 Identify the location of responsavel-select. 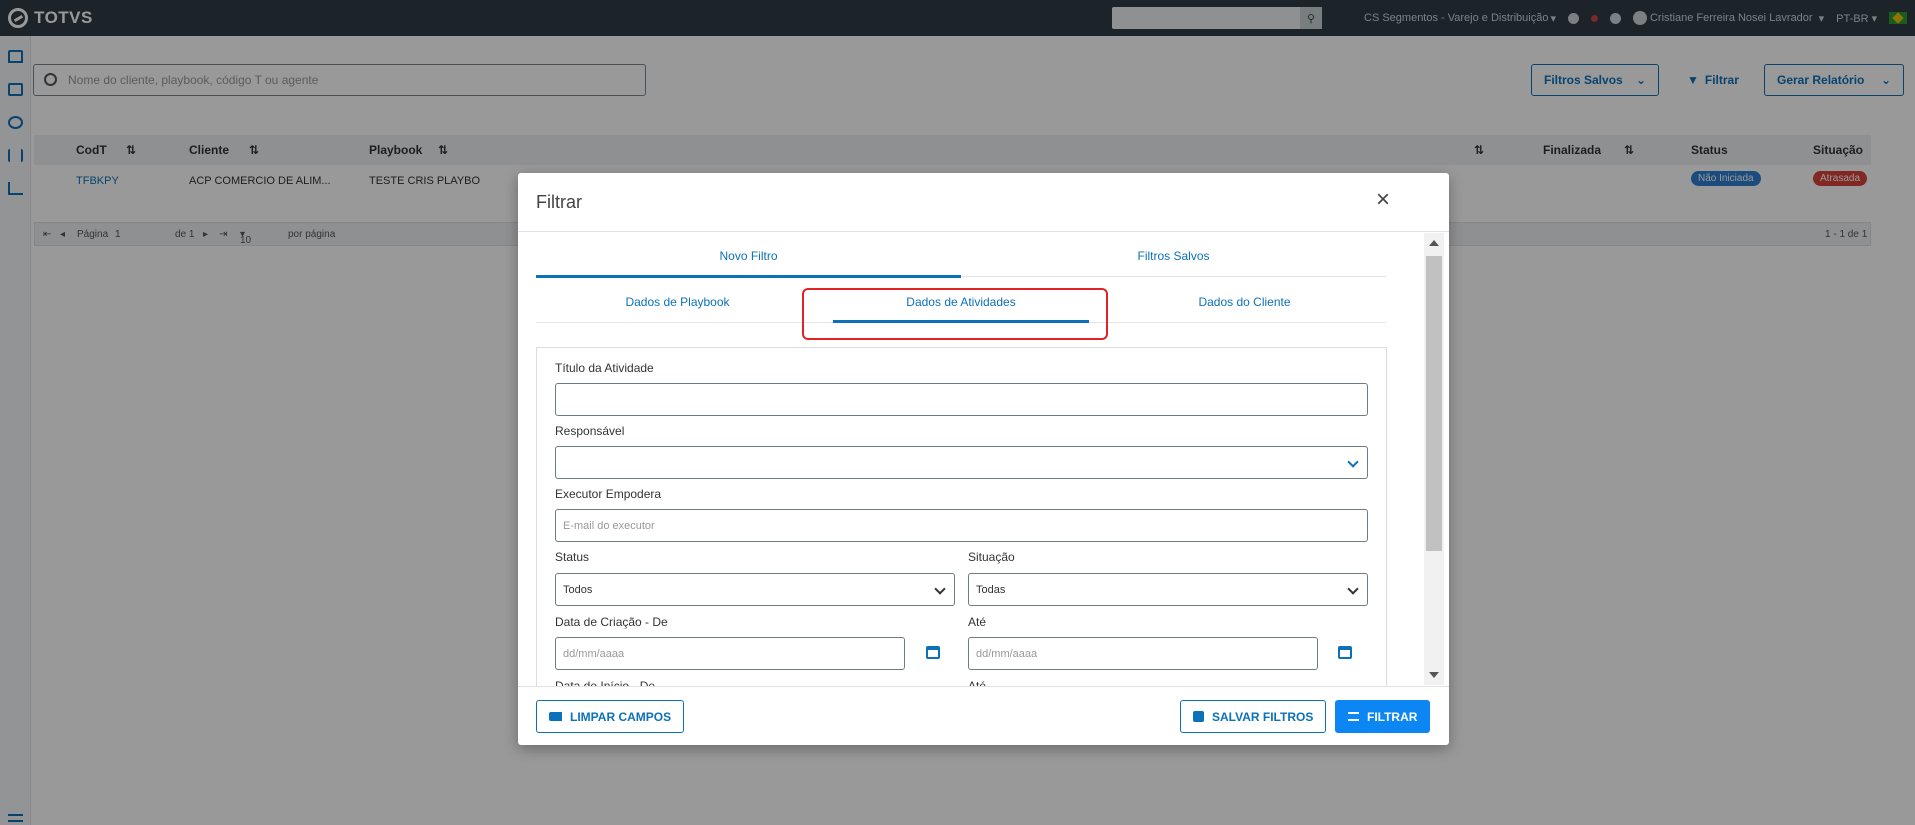
(961, 462).